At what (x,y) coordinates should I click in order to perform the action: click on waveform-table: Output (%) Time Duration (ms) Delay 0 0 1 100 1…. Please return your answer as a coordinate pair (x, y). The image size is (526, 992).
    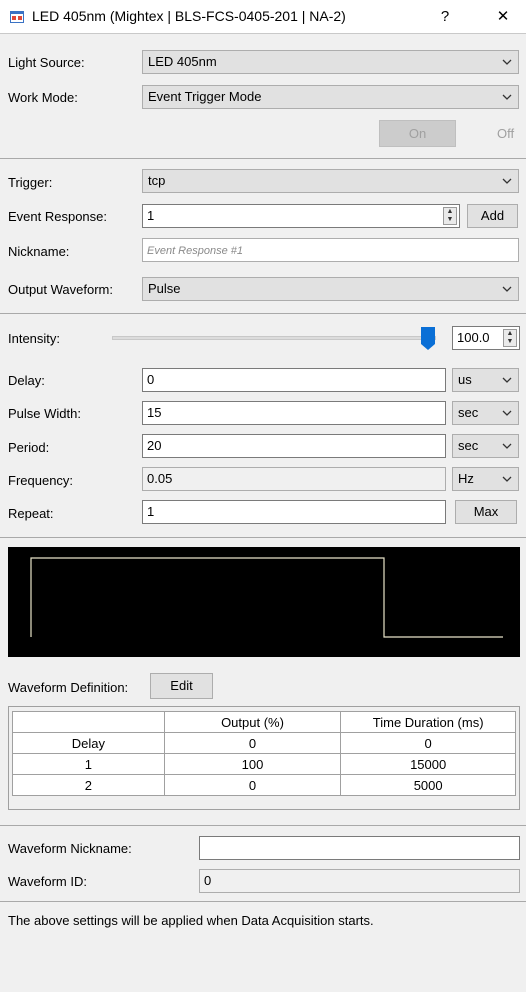
    Looking at the image, I should click on (264, 753).